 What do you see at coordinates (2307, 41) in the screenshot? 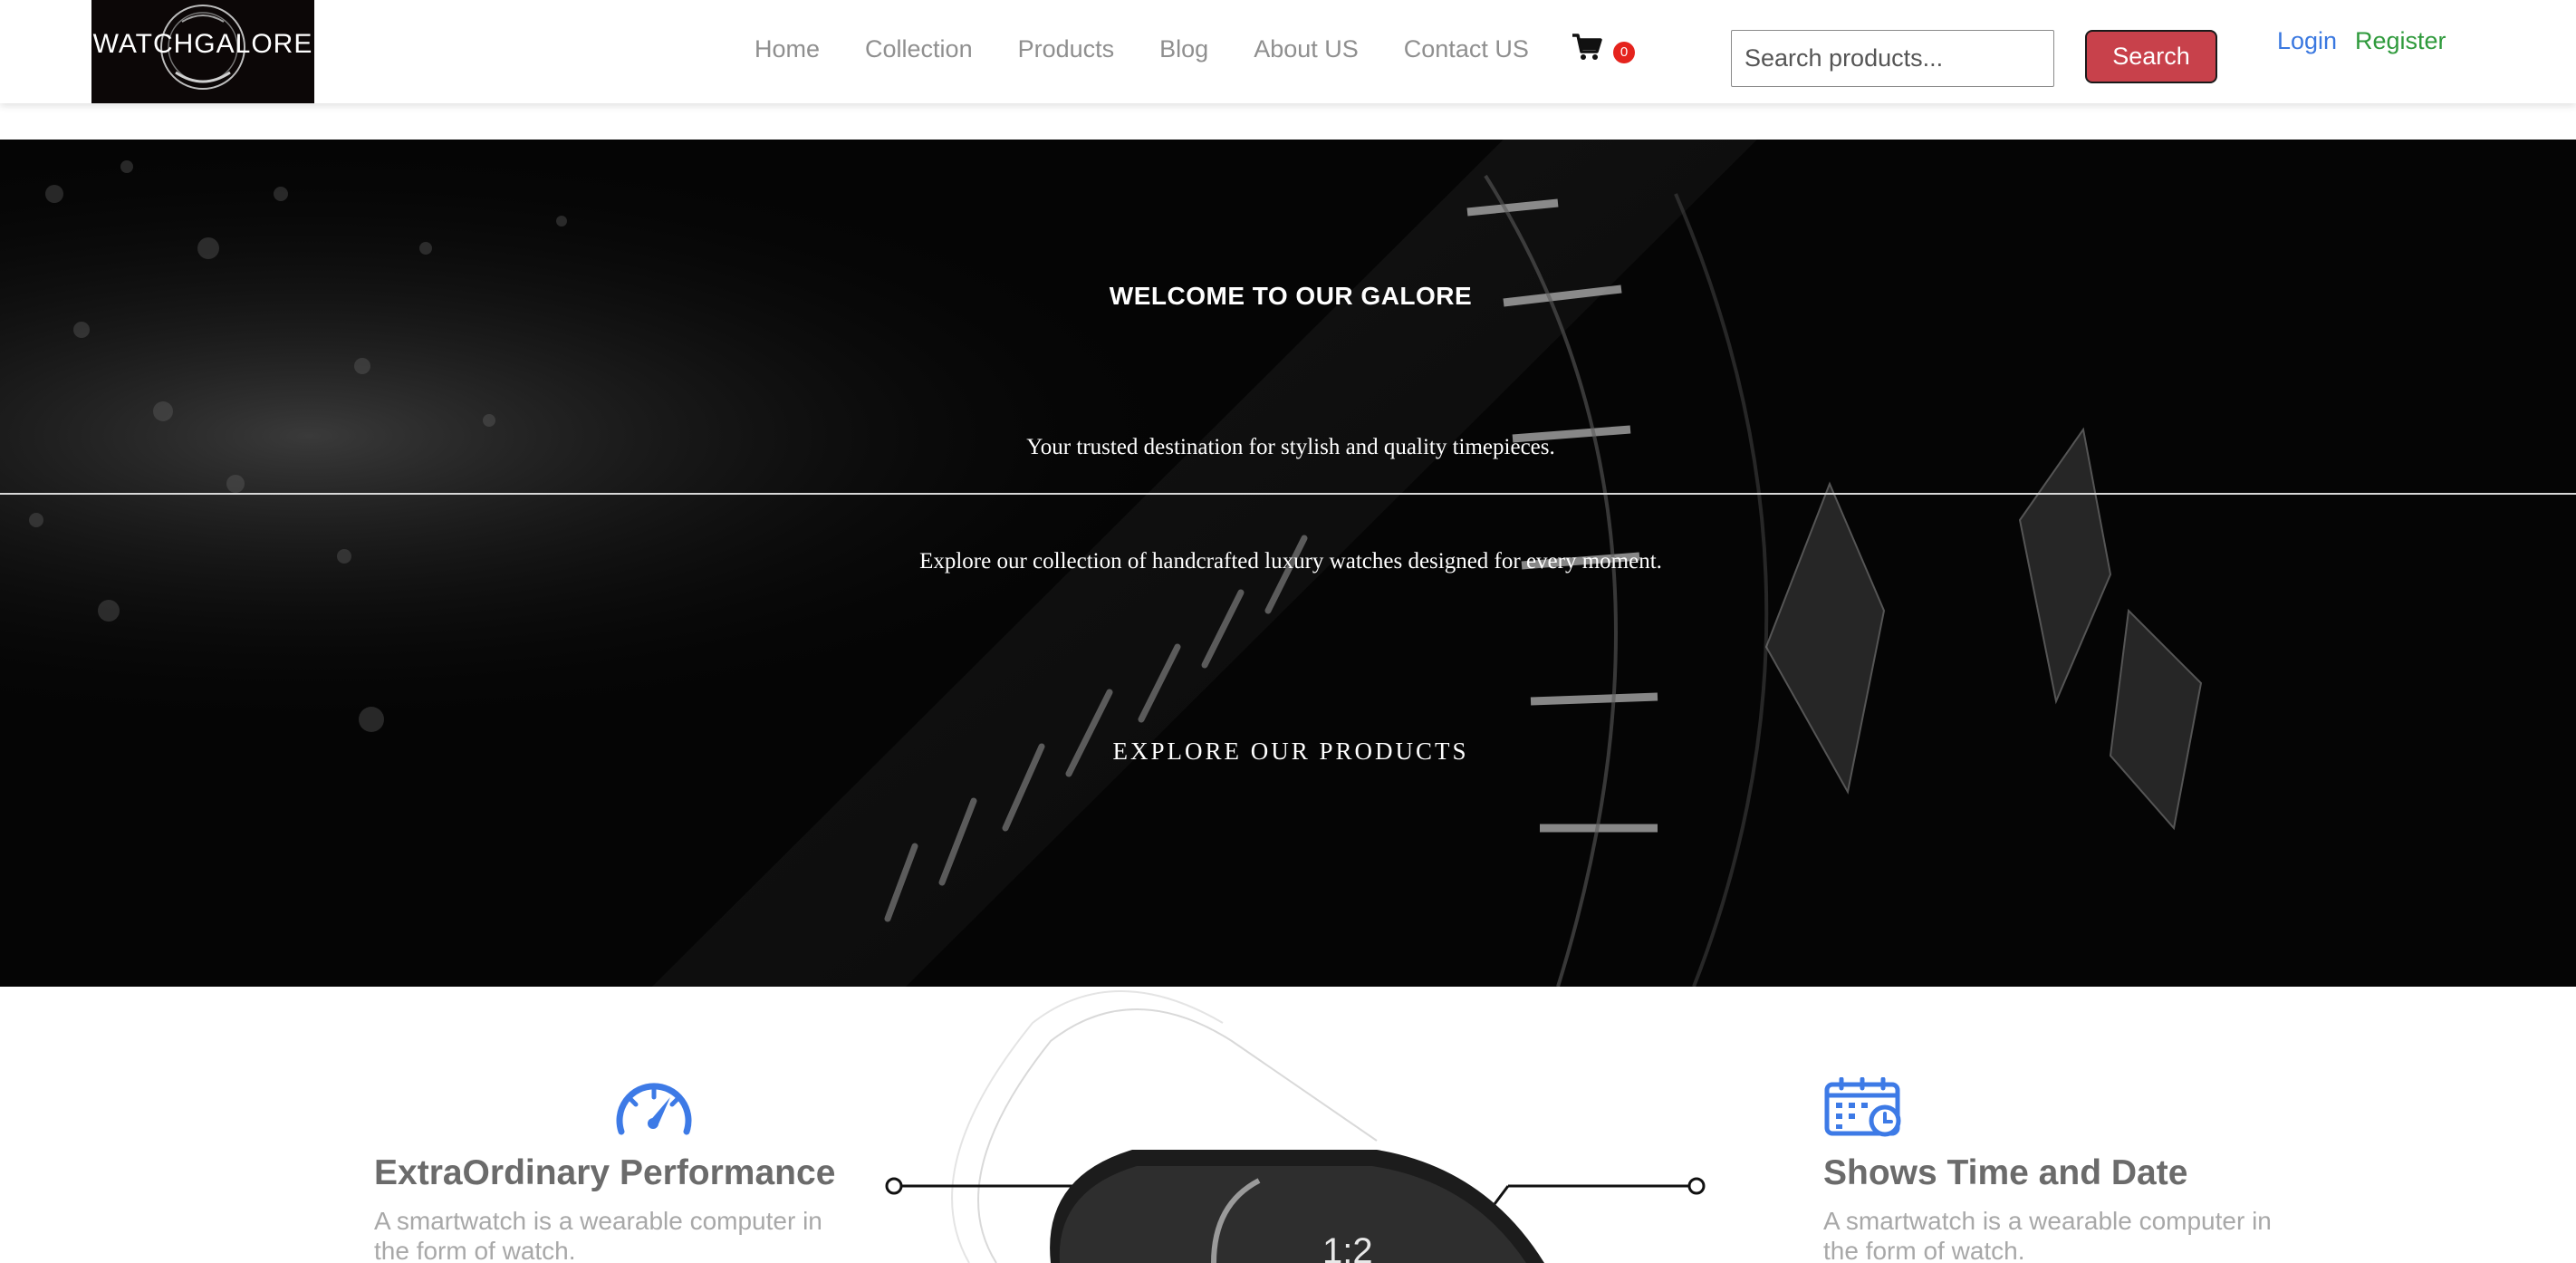
I see `login-link: Login` at bounding box center [2307, 41].